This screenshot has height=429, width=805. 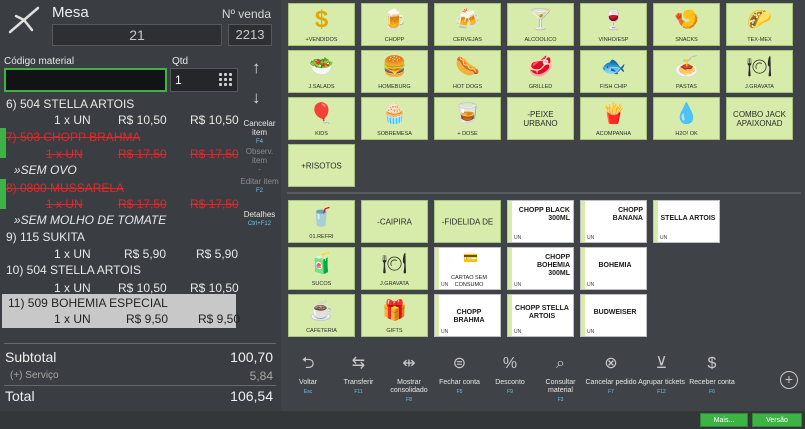 What do you see at coordinates (321, 19) in the screenshot?
I see `dollar-icon: $` at bounding box center [321, 19].